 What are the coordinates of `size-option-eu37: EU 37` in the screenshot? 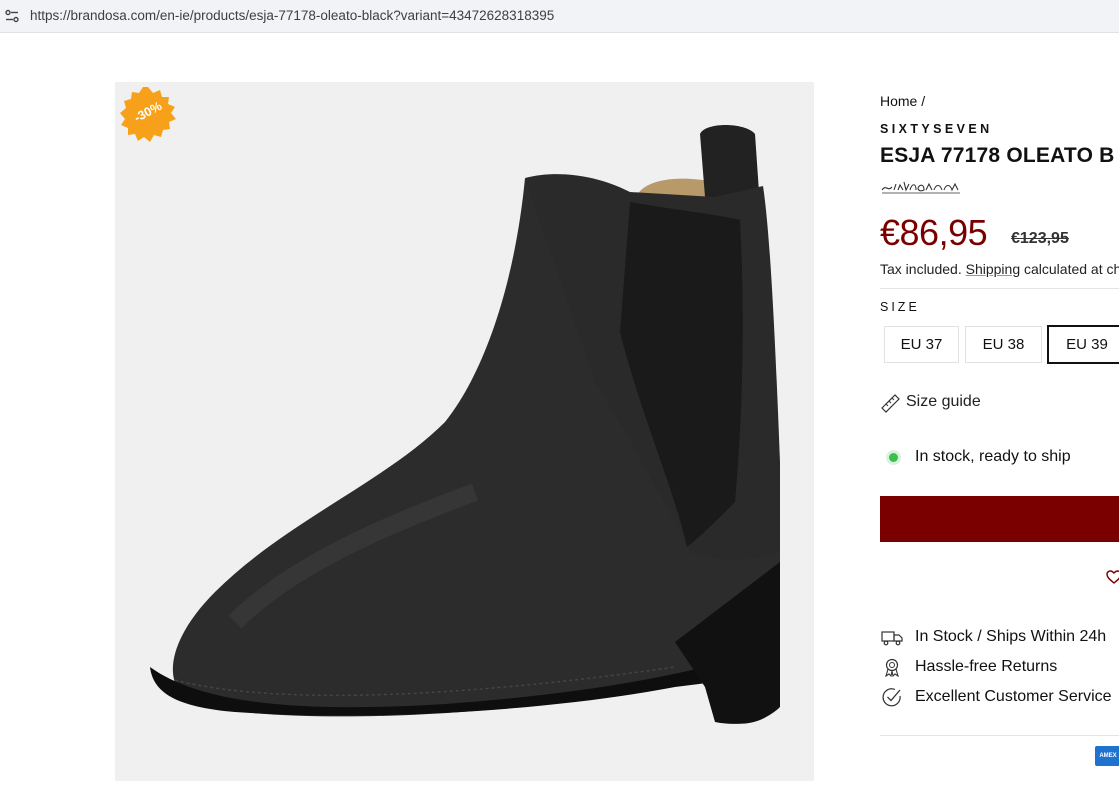 It's located at (921, 344).